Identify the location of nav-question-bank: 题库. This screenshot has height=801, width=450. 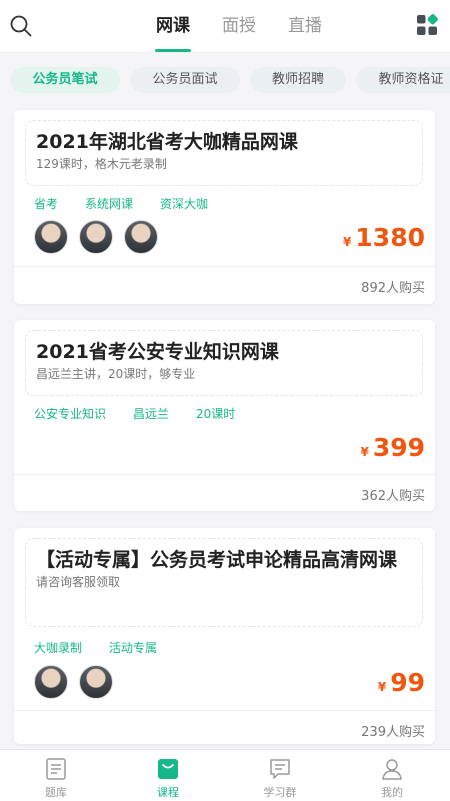
(56, 775).